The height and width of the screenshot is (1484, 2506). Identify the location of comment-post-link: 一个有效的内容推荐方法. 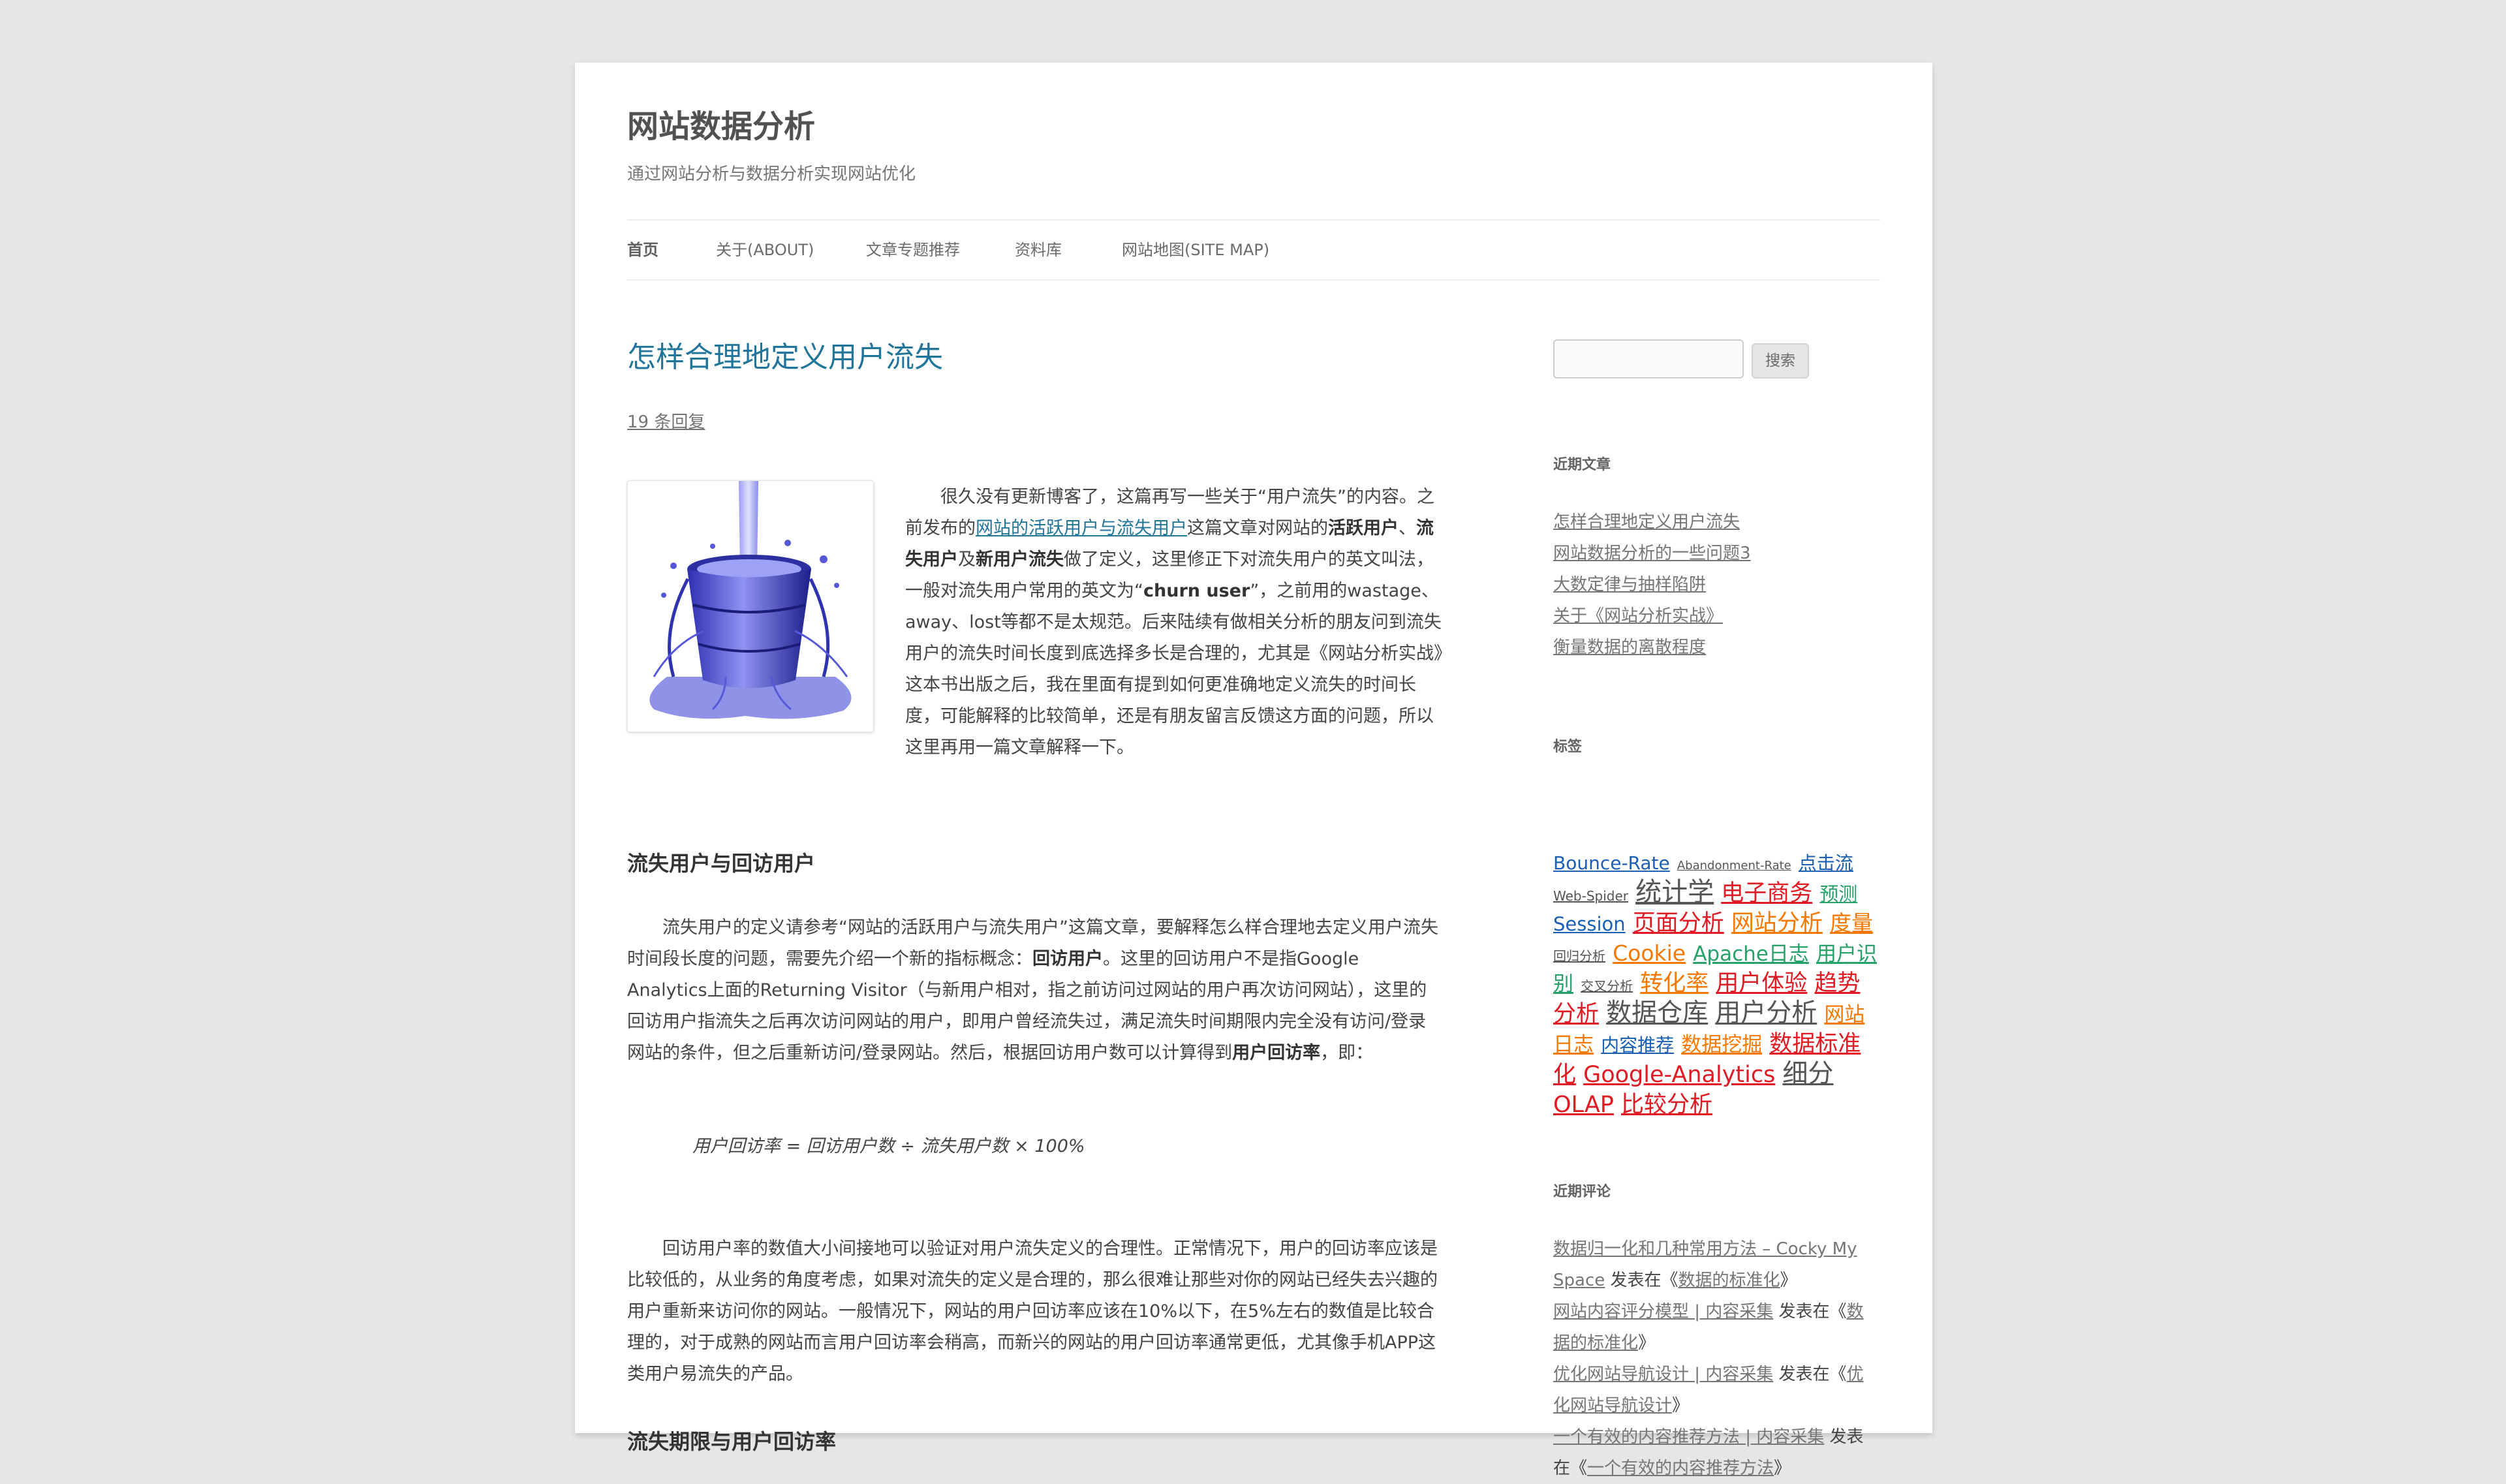
(1681, 1468).